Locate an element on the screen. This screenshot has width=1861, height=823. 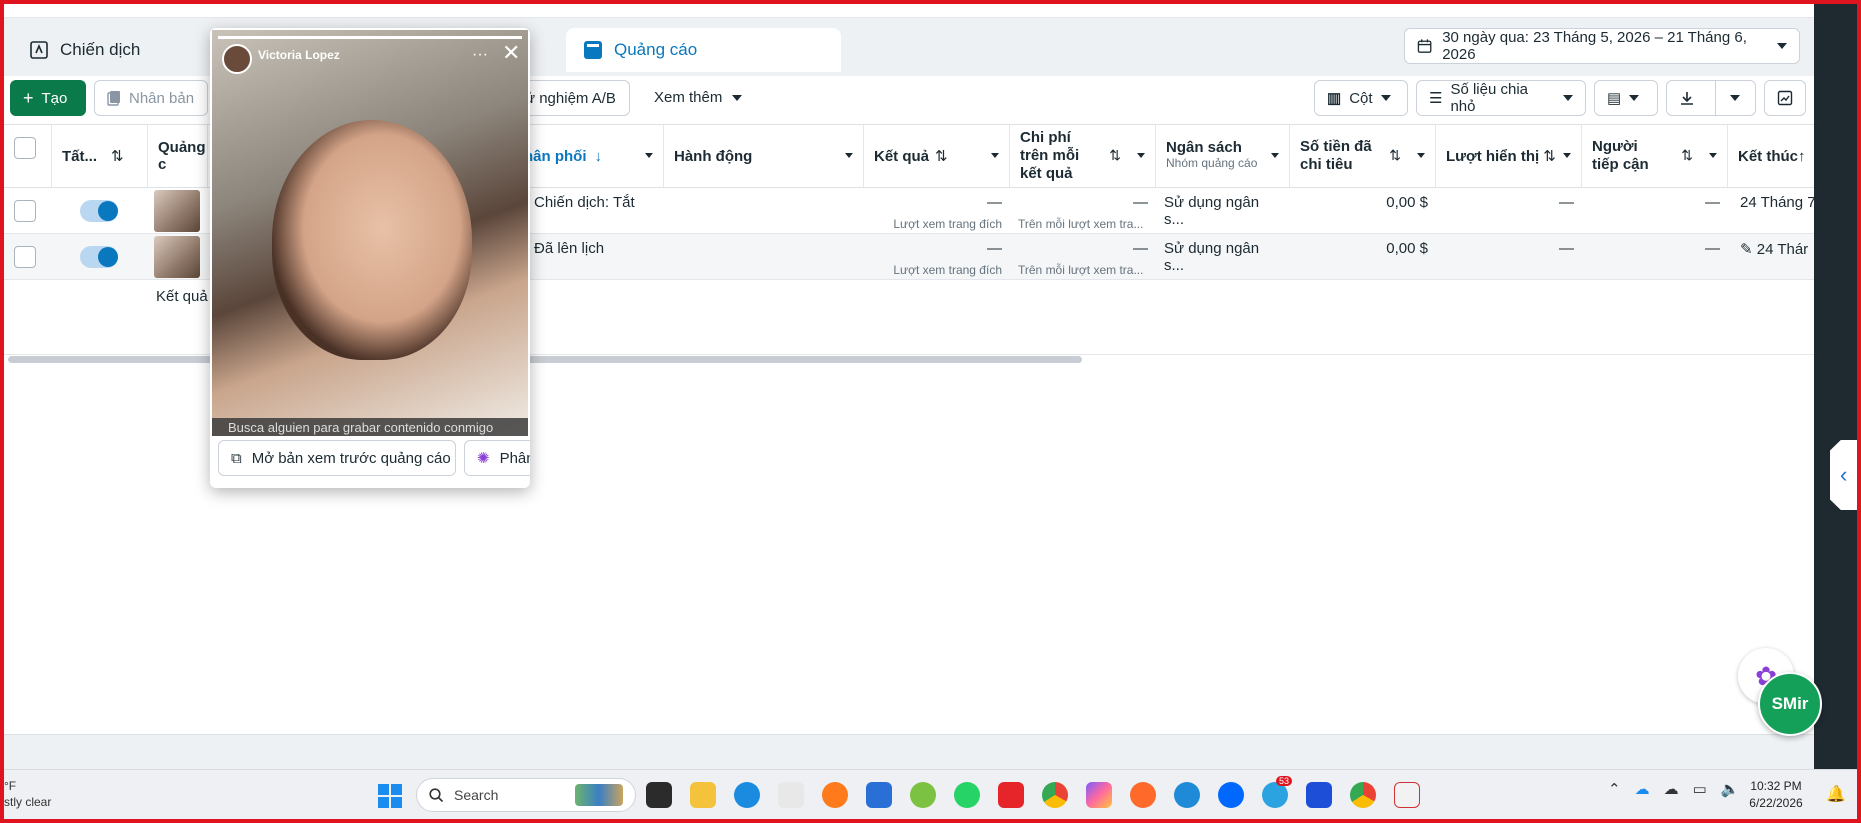
side-panel-toggle: ‹ is located at coordinates (1843, 475).